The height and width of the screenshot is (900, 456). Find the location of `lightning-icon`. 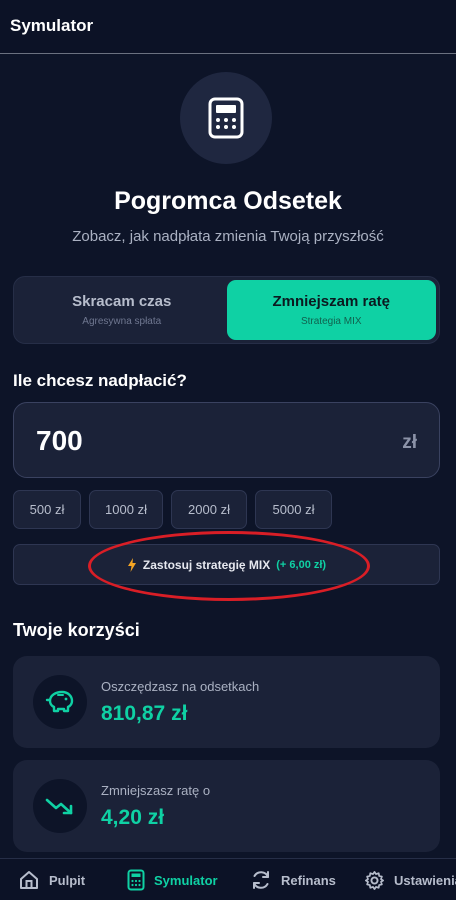

lightning-icon is located at coordinates (131, 564).